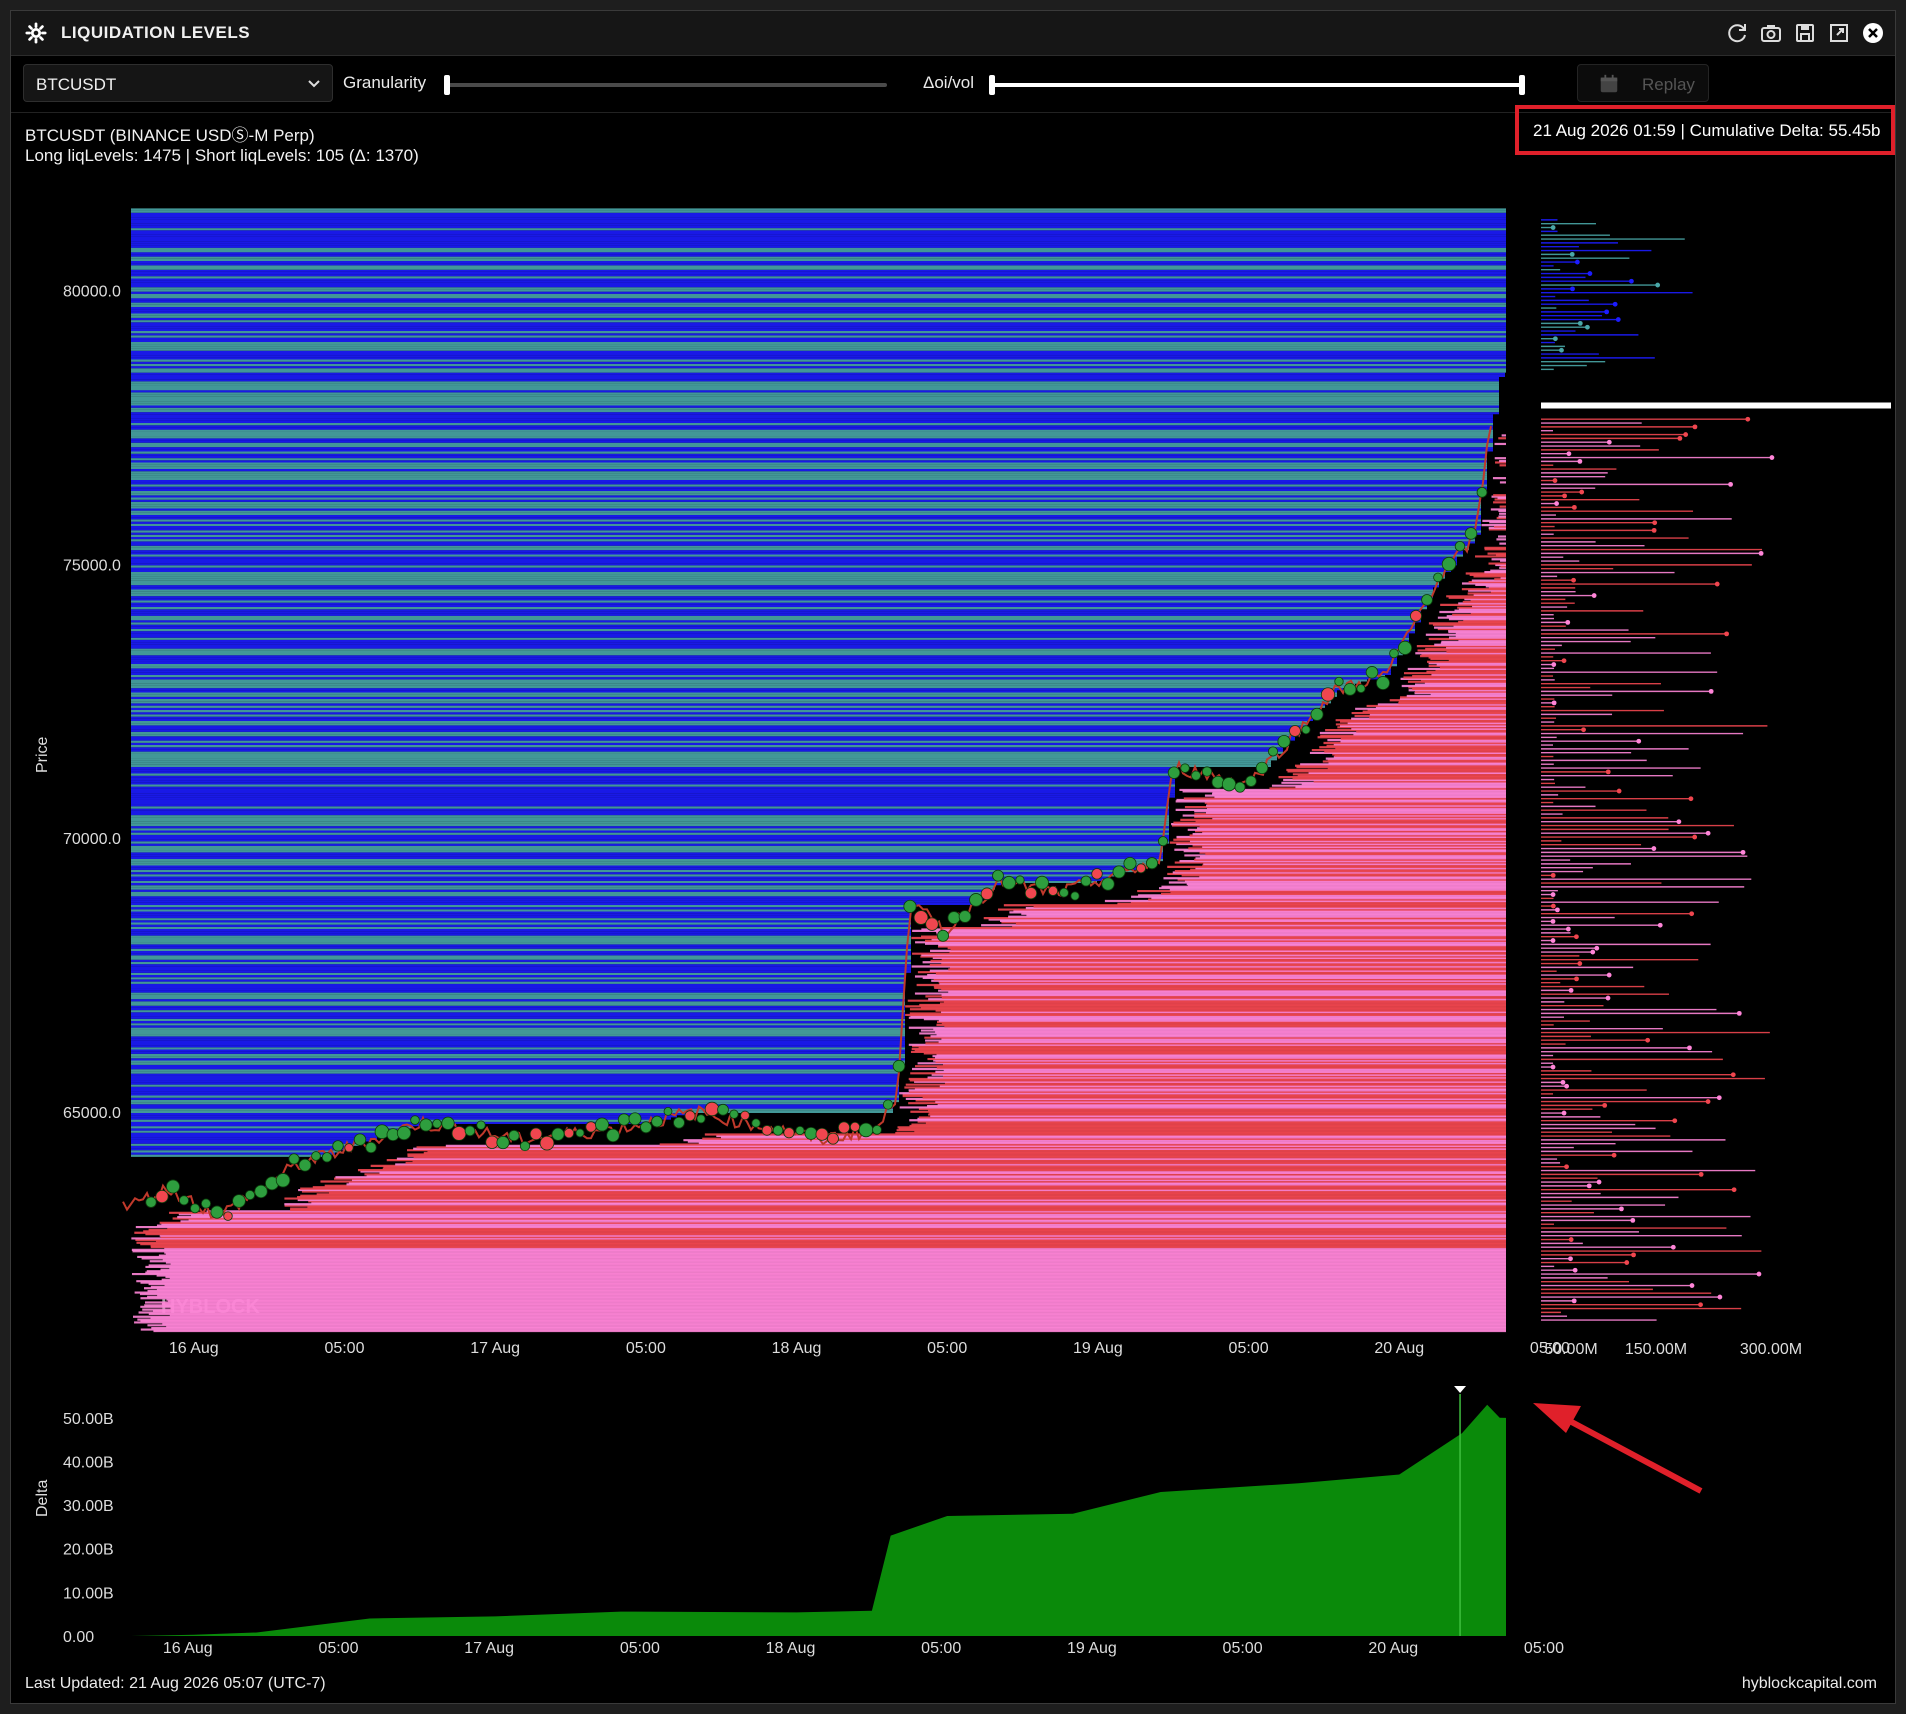 The height and width of the screenshot is (1714, 1906). Describe the element at coordinates (1249, 1348) in the screenshot. I see `time-tick: 05:00` at that location.